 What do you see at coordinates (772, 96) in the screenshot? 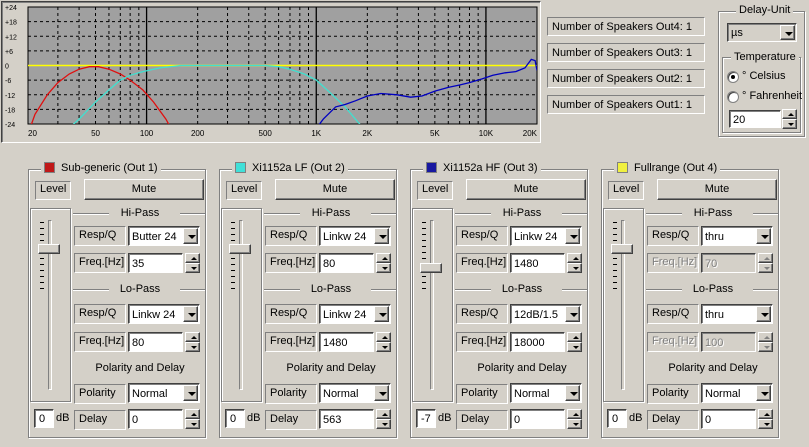
I see `fahrenheit-label: ° Fahrenheit` at bounding box center [772, 96].